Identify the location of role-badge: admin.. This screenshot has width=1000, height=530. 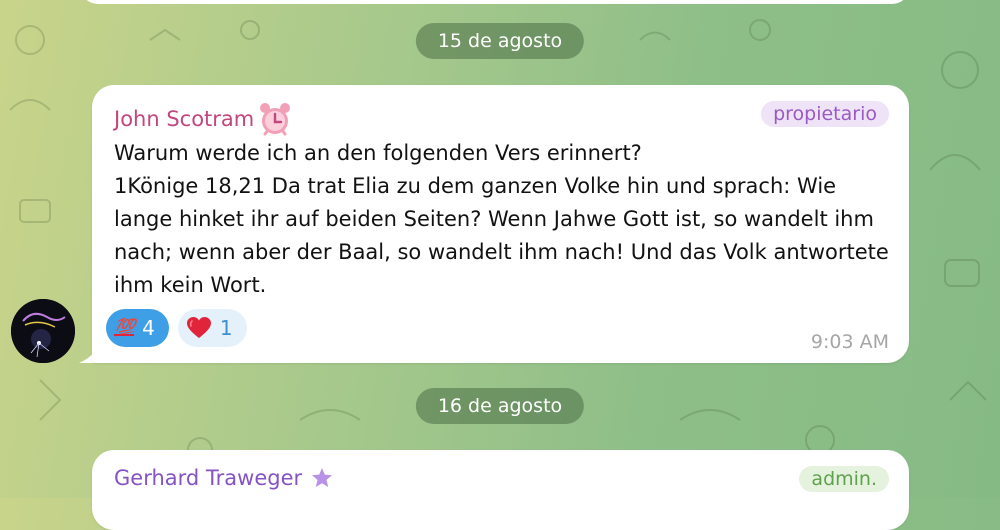
(844, 479).